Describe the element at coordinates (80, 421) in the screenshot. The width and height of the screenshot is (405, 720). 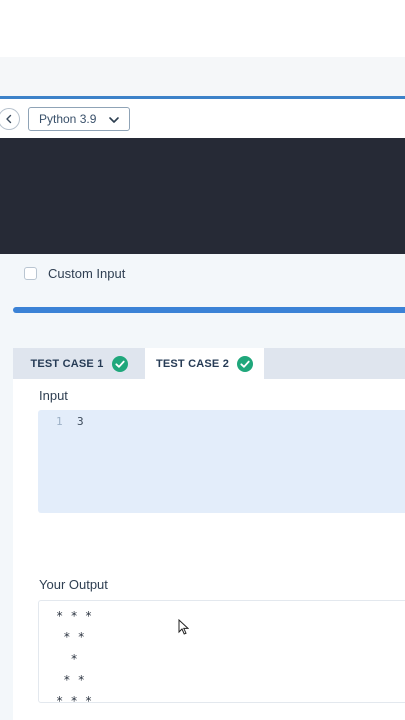
I see `input-value: 3` at that location.